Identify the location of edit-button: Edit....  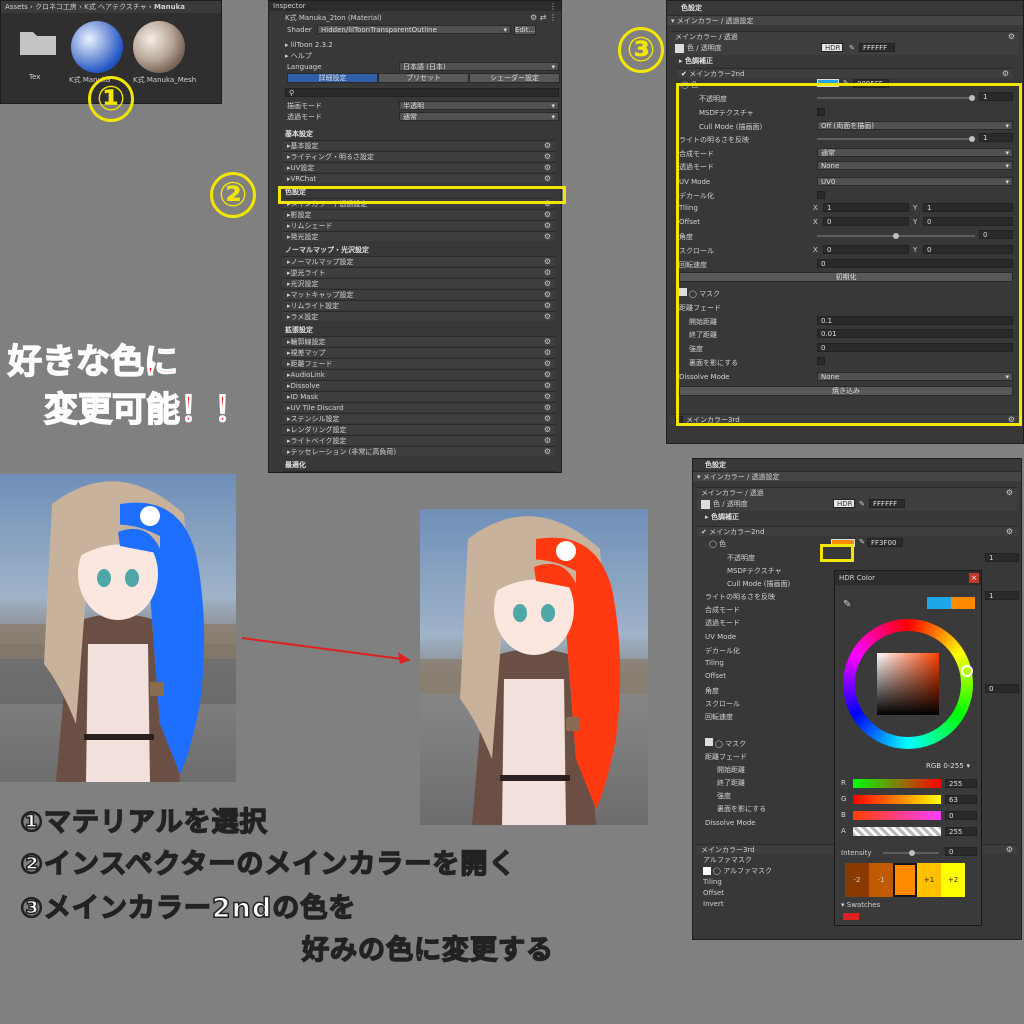
(525, 30).